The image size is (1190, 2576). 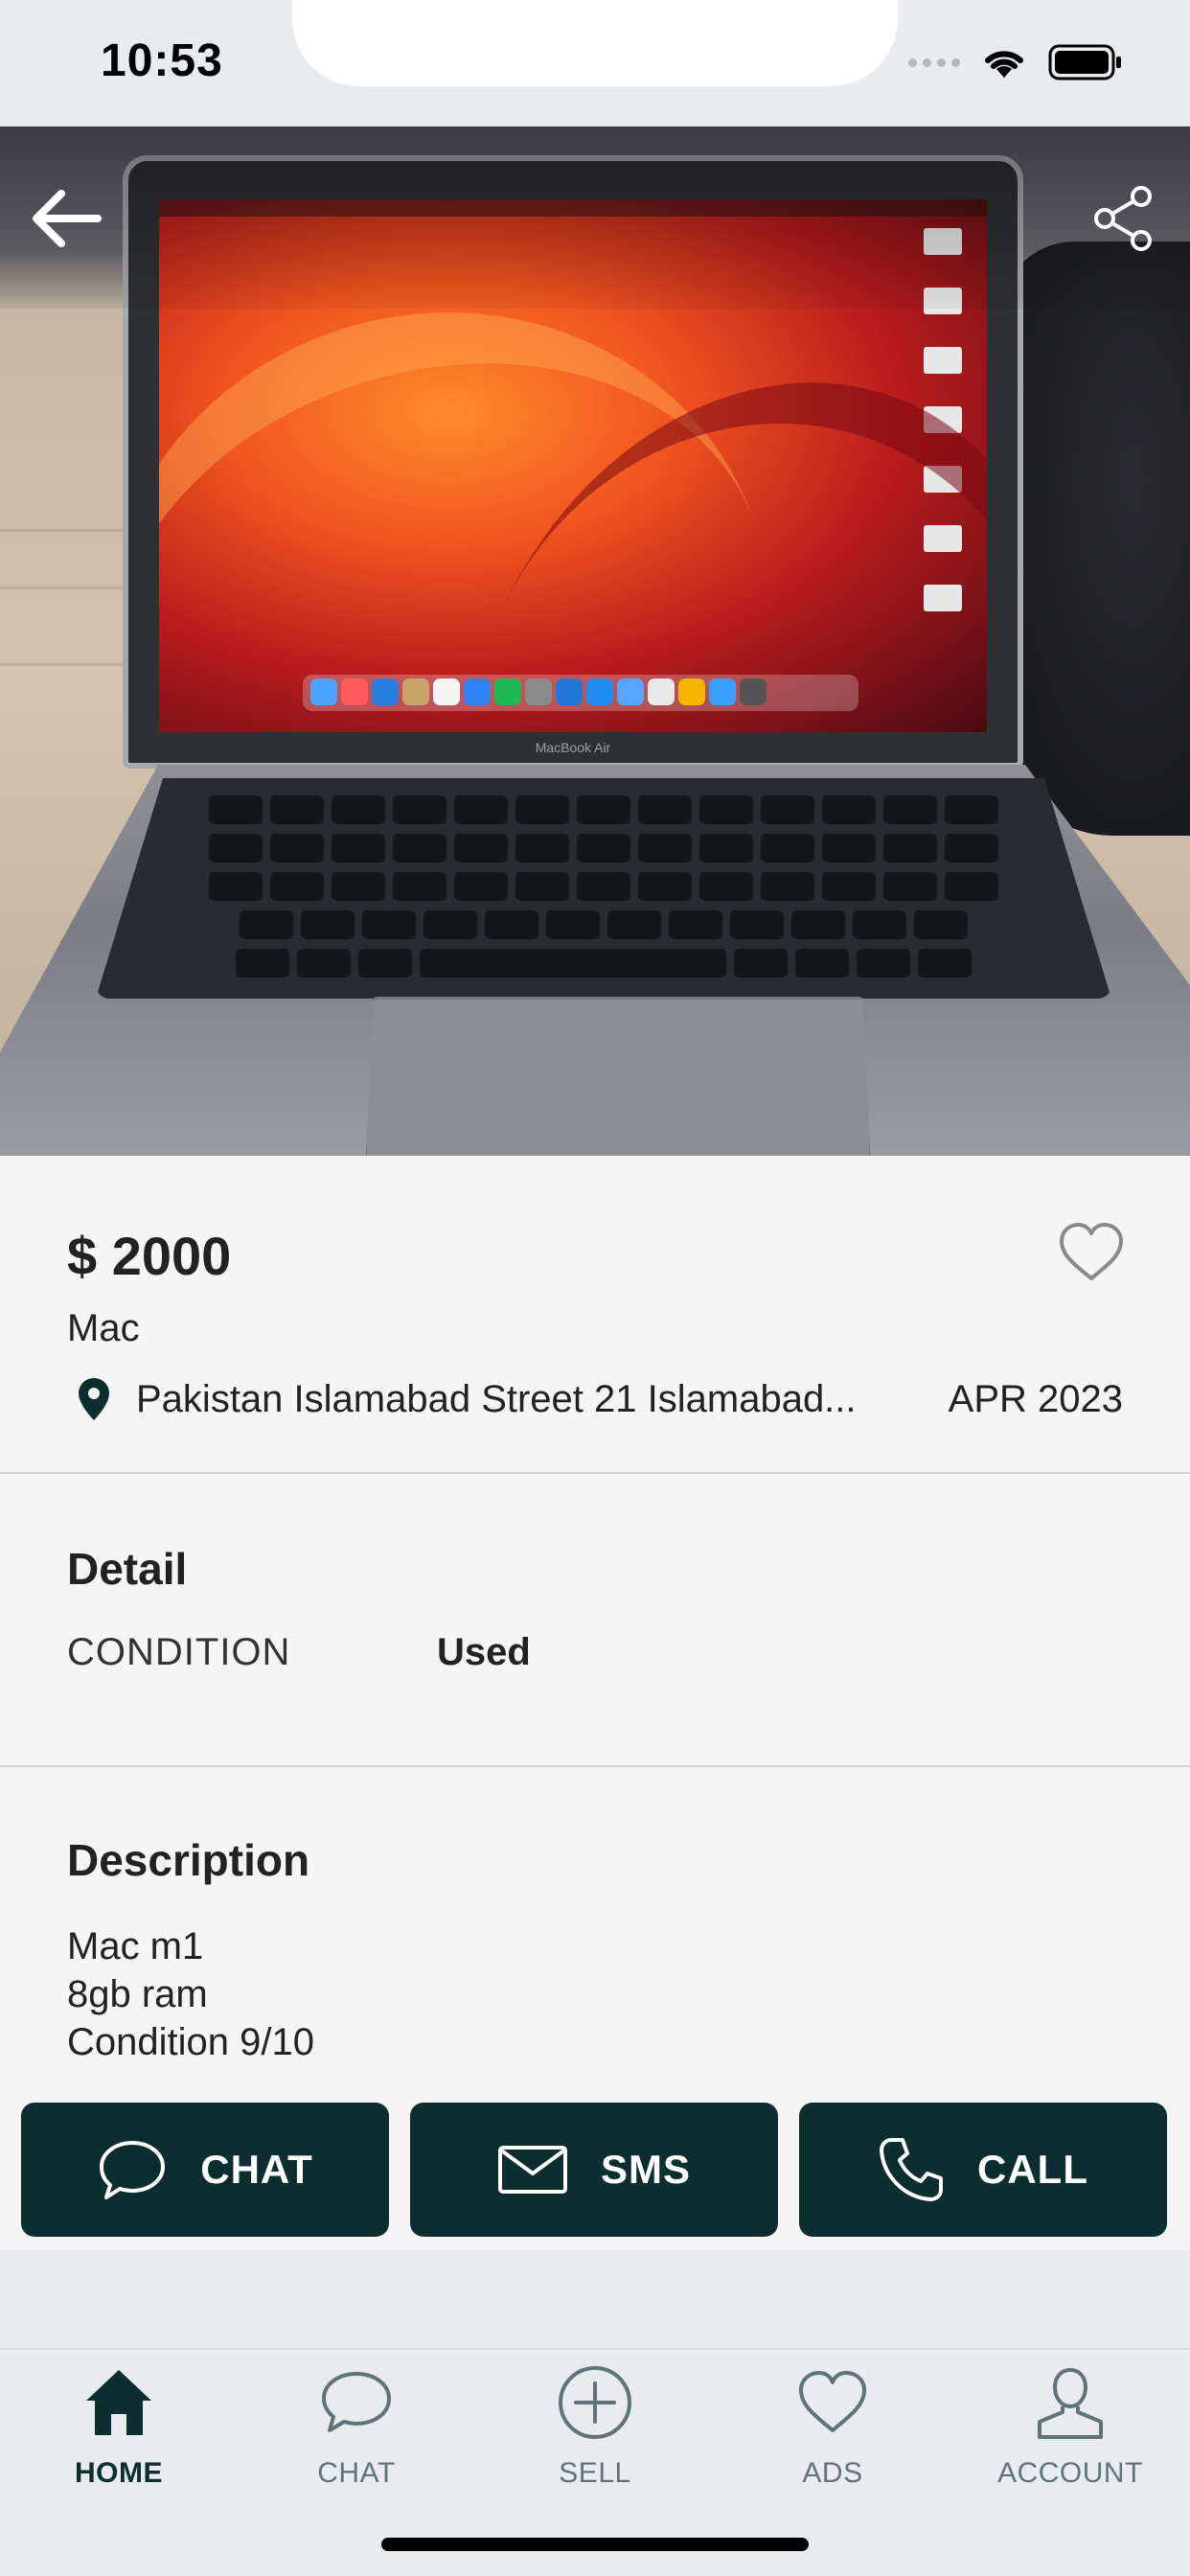 I want to click on nav-label-chat: CHAT, so click(x=357, y=2473).